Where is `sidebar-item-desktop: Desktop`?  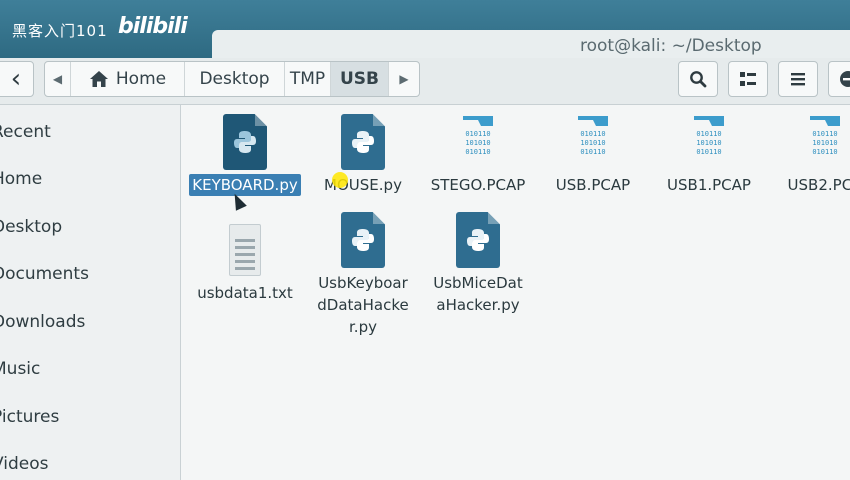
sidebar-item-desktop: Desktop is located at coordinates (31, 227).